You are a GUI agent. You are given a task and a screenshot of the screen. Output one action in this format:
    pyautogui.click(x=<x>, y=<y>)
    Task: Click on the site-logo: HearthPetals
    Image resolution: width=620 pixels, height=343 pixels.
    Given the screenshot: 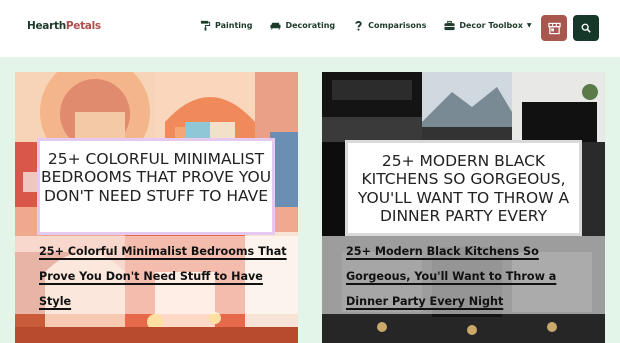 What is the action you would take?
    pyautogui.click(x=64, y=26)
    